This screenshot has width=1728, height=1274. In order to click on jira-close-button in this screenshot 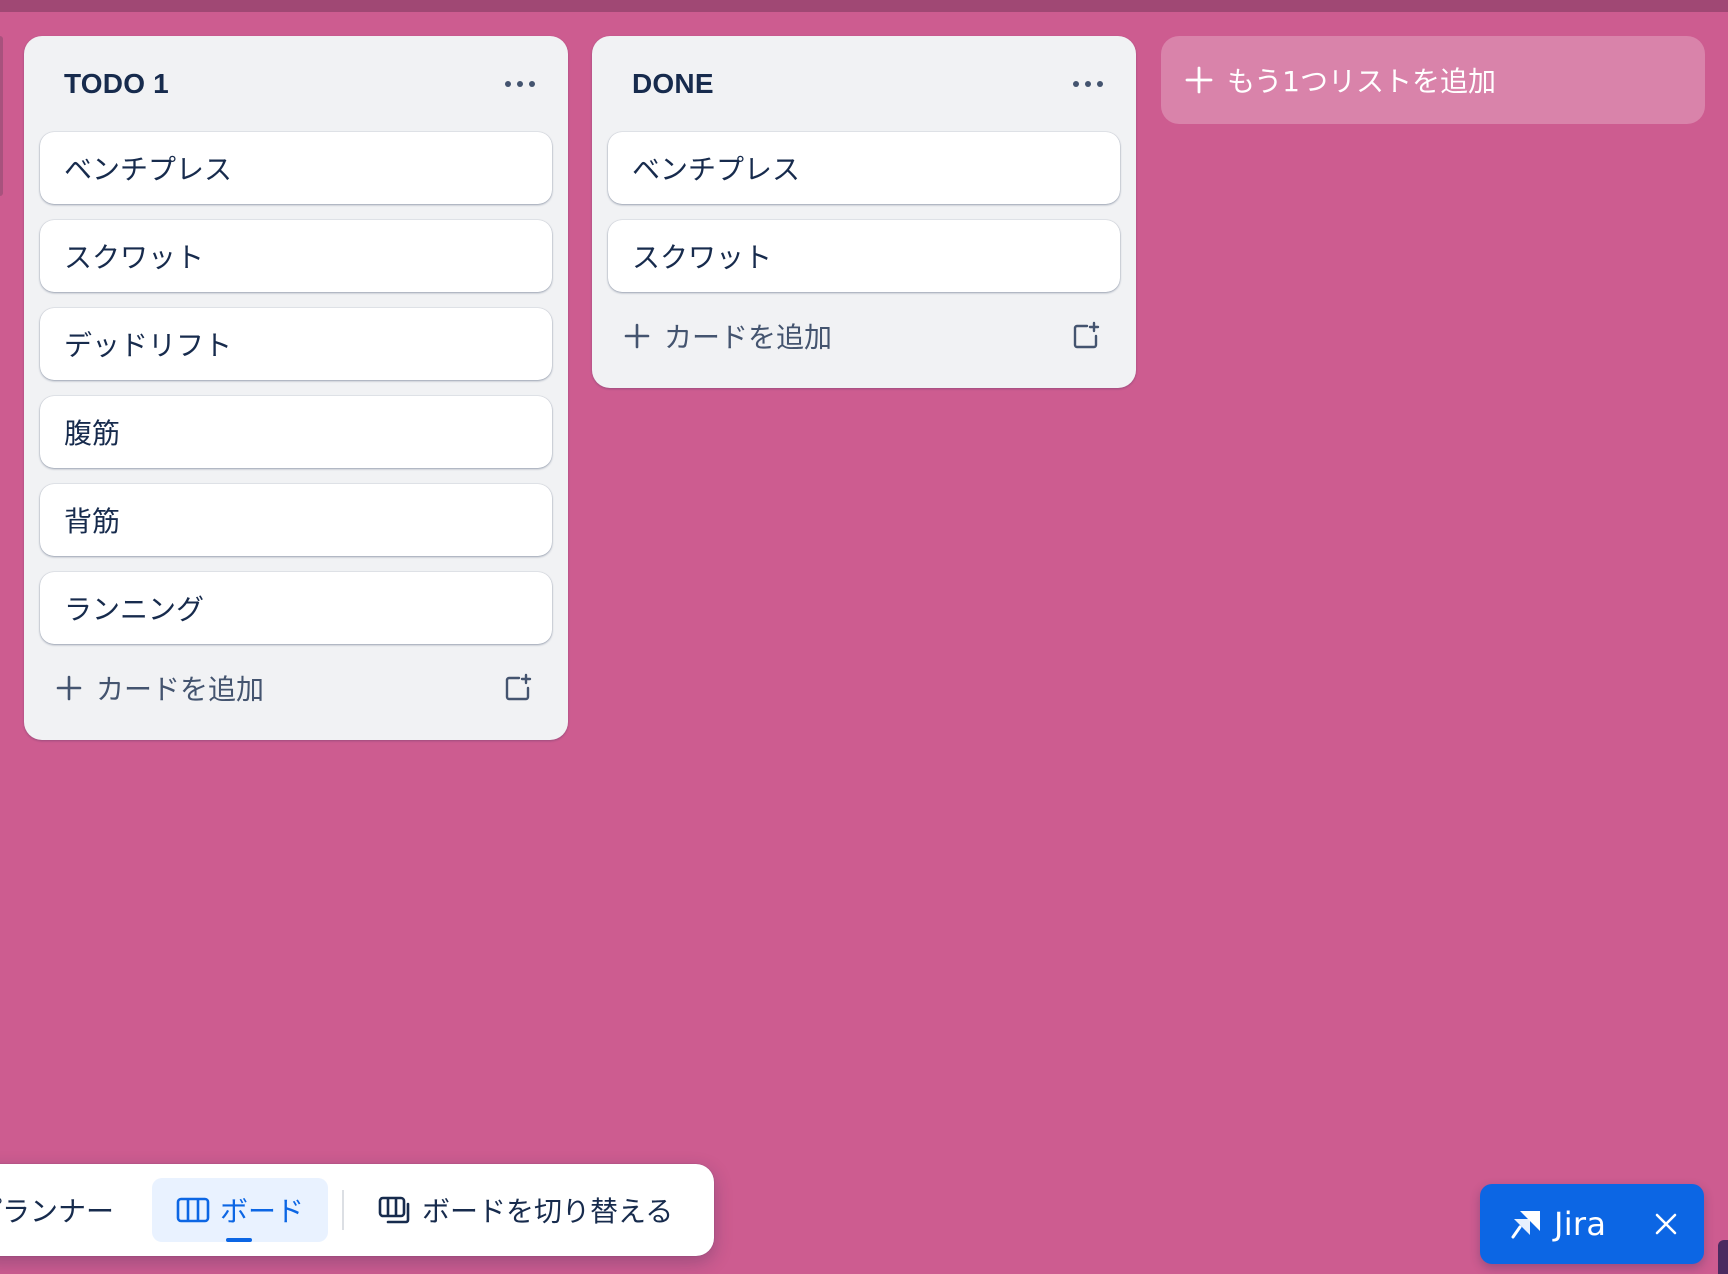, I will do `click(1666, 1224)`.